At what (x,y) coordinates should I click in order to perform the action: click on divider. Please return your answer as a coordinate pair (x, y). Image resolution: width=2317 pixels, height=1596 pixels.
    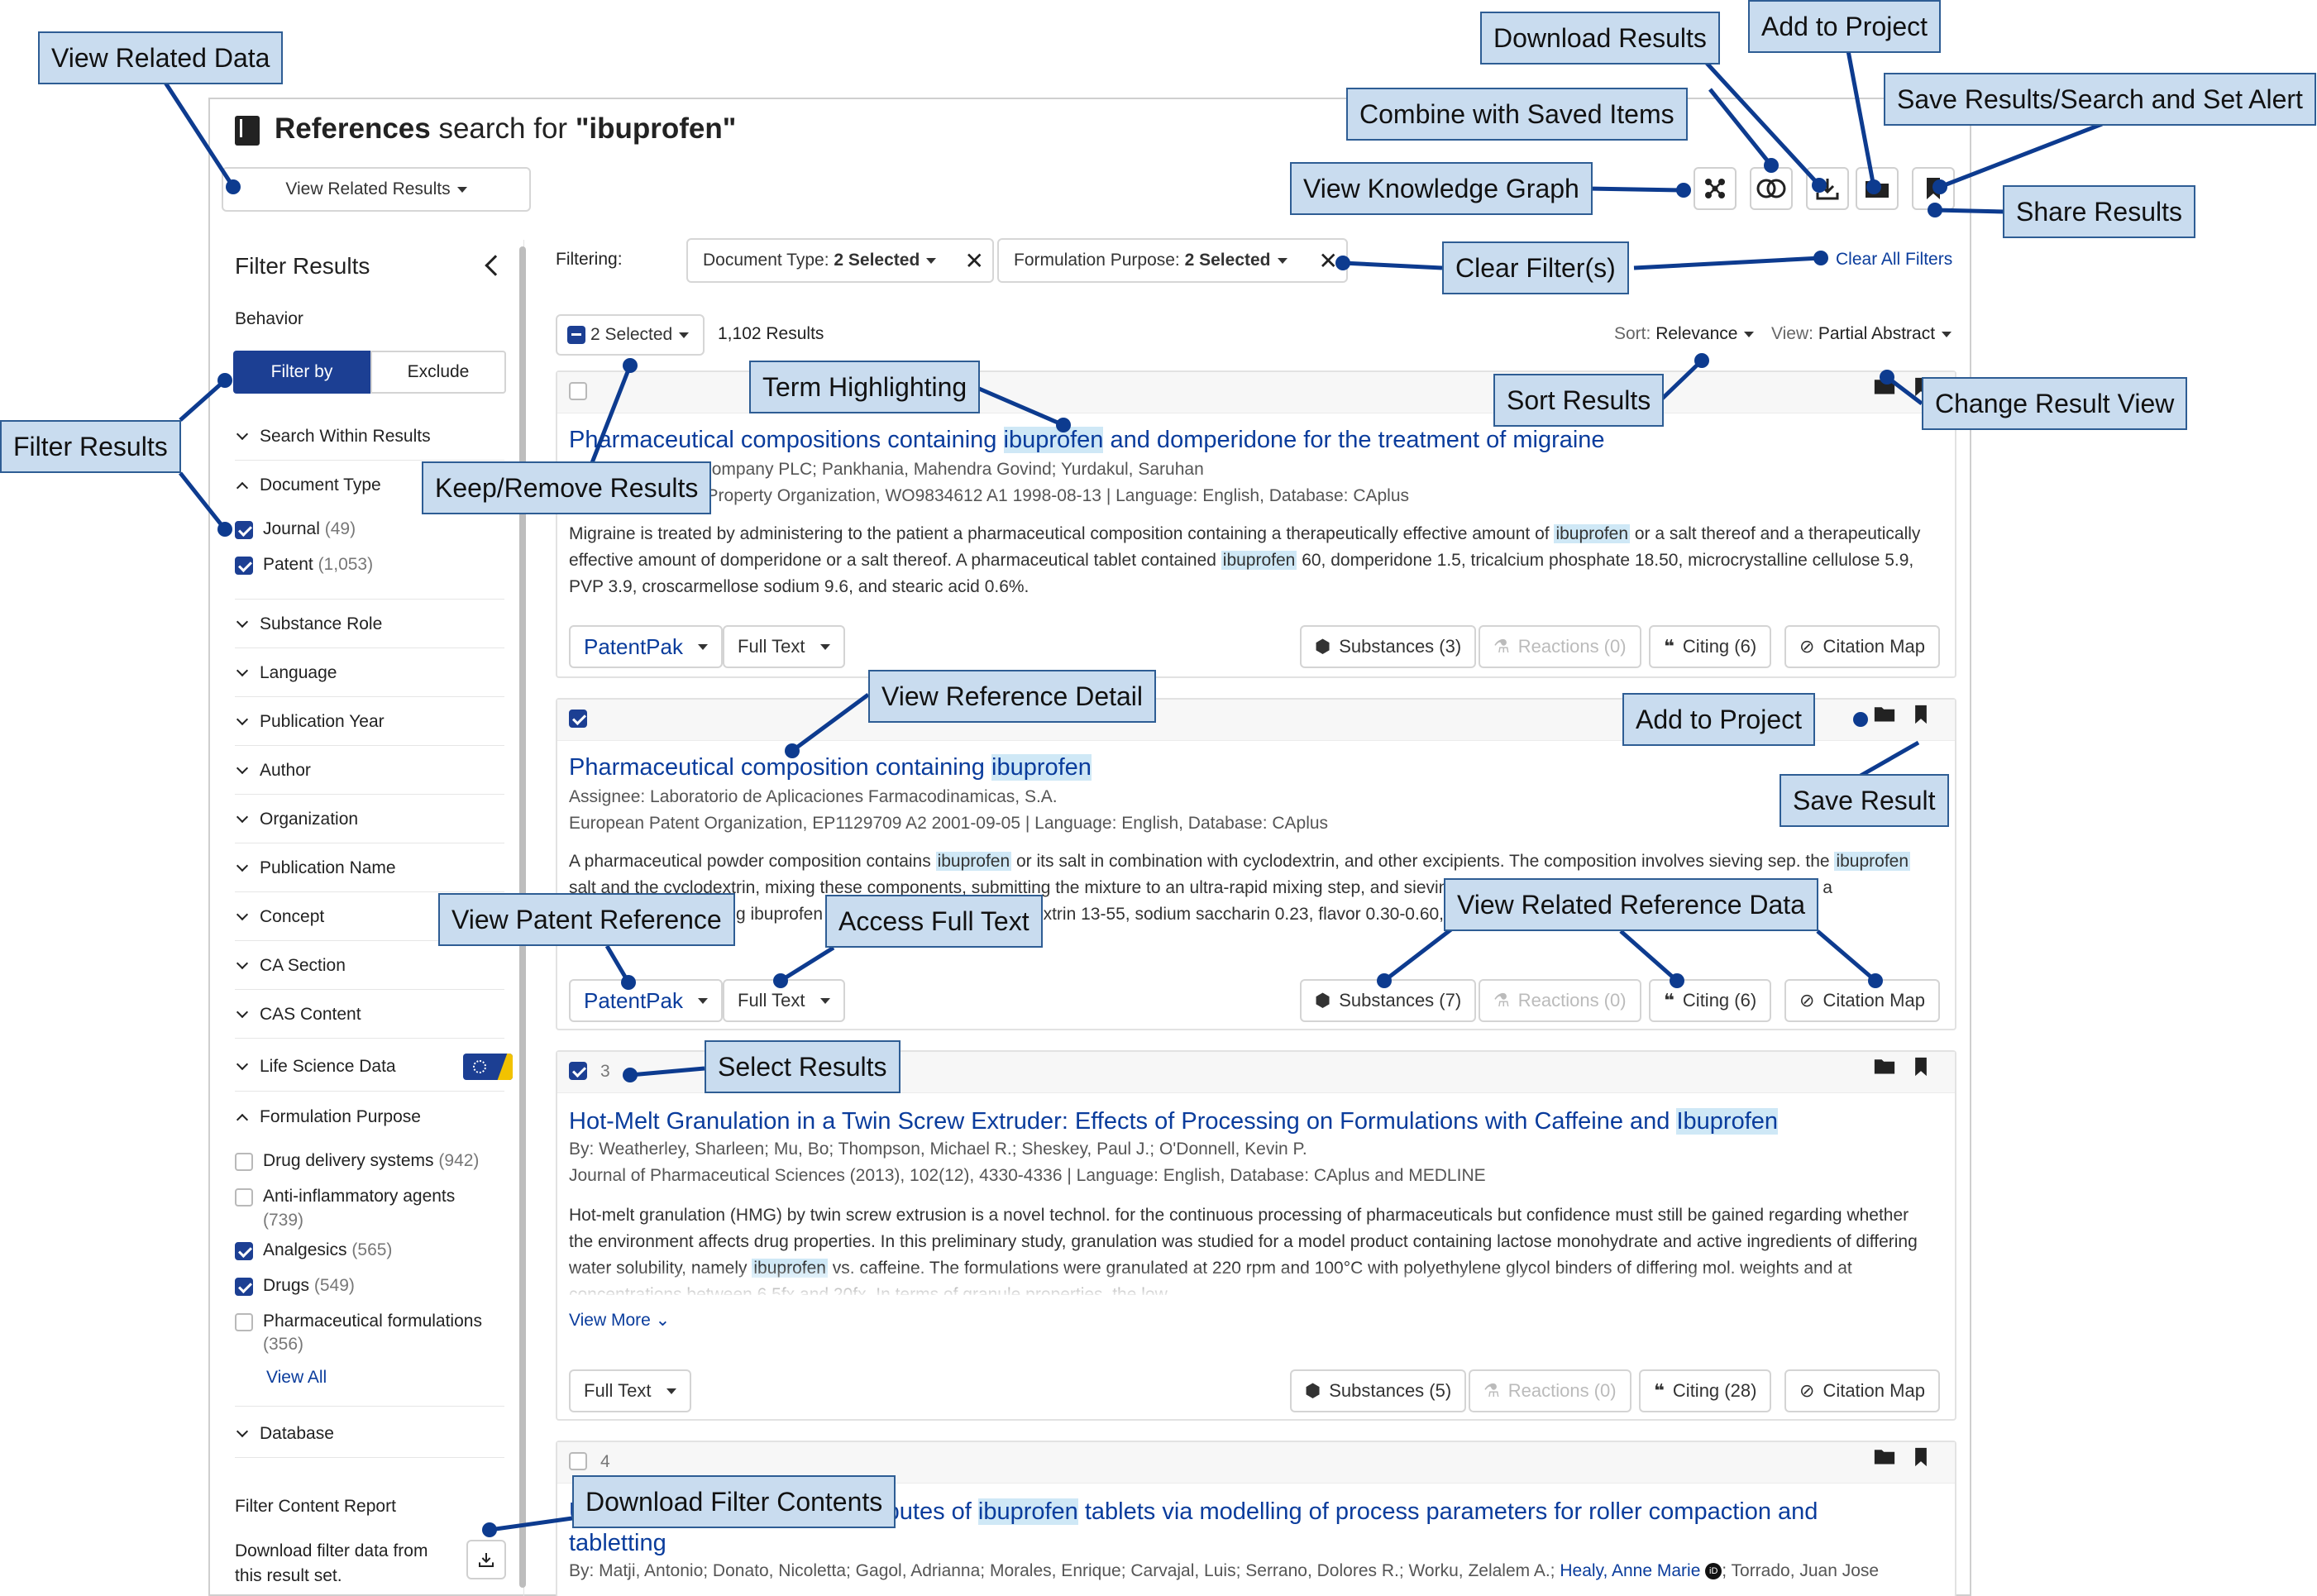
    Looking at the image, I should click on (369, 1406).